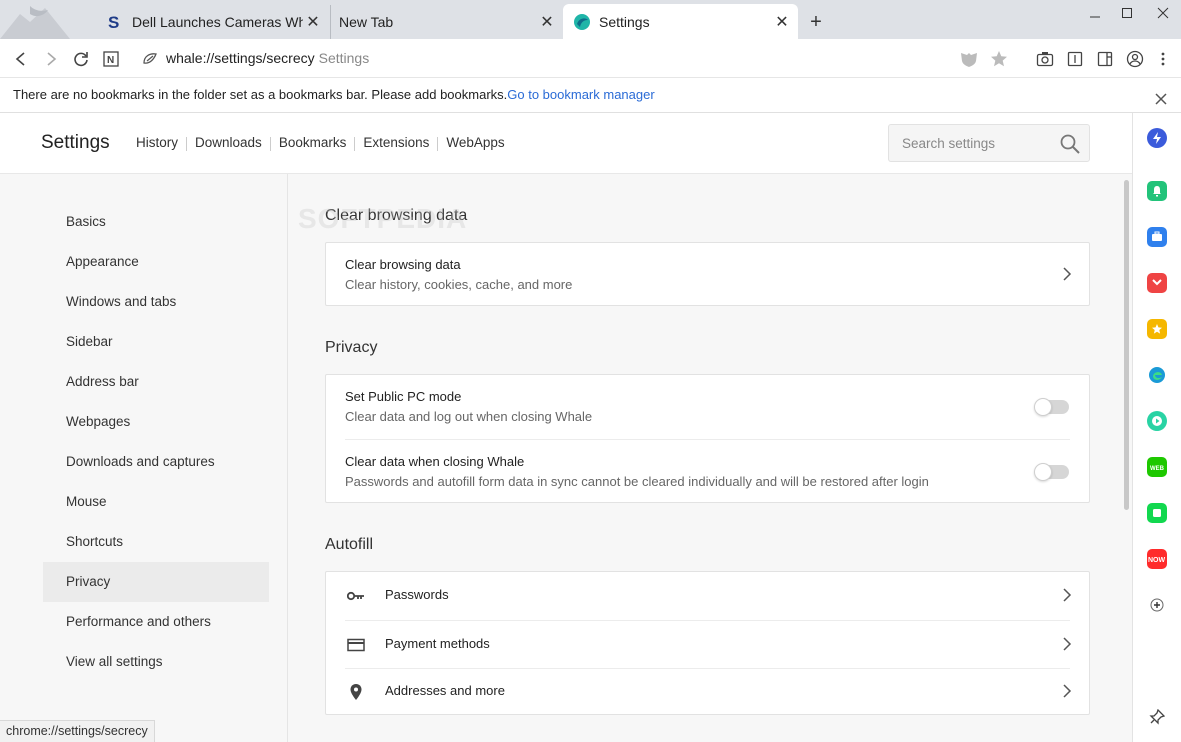  I want to click on naver-home-icon: N, so click(111, 59).